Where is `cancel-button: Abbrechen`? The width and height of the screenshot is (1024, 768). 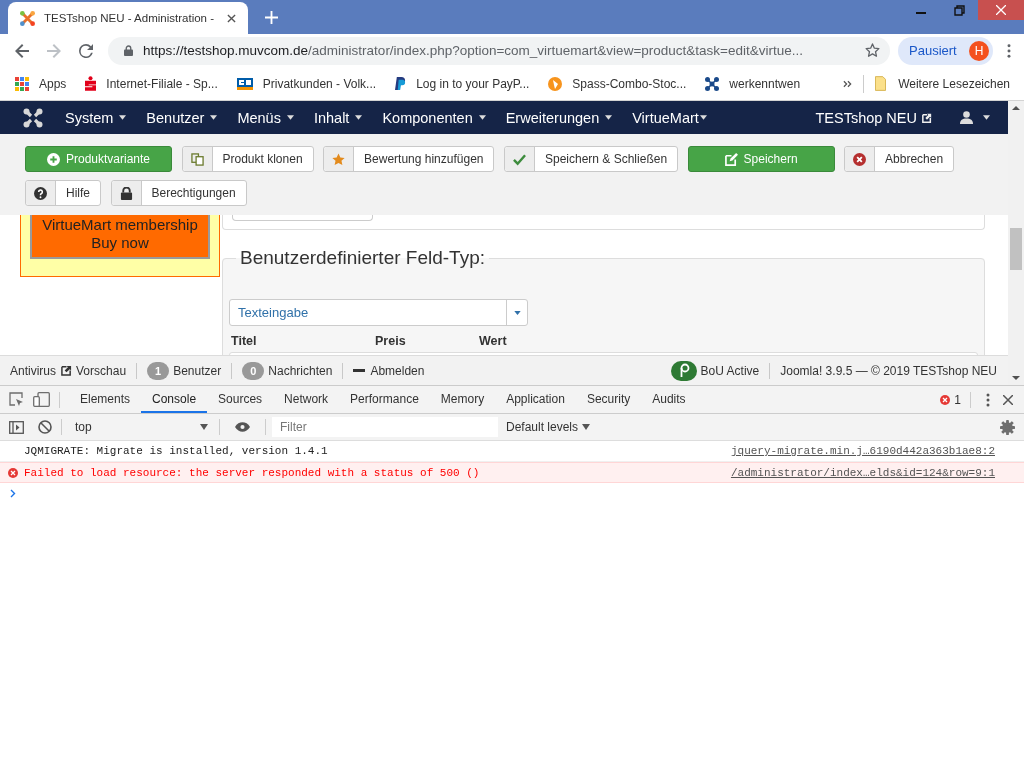 cancel-button: Abbrechen is located at coordinates (899, 159).